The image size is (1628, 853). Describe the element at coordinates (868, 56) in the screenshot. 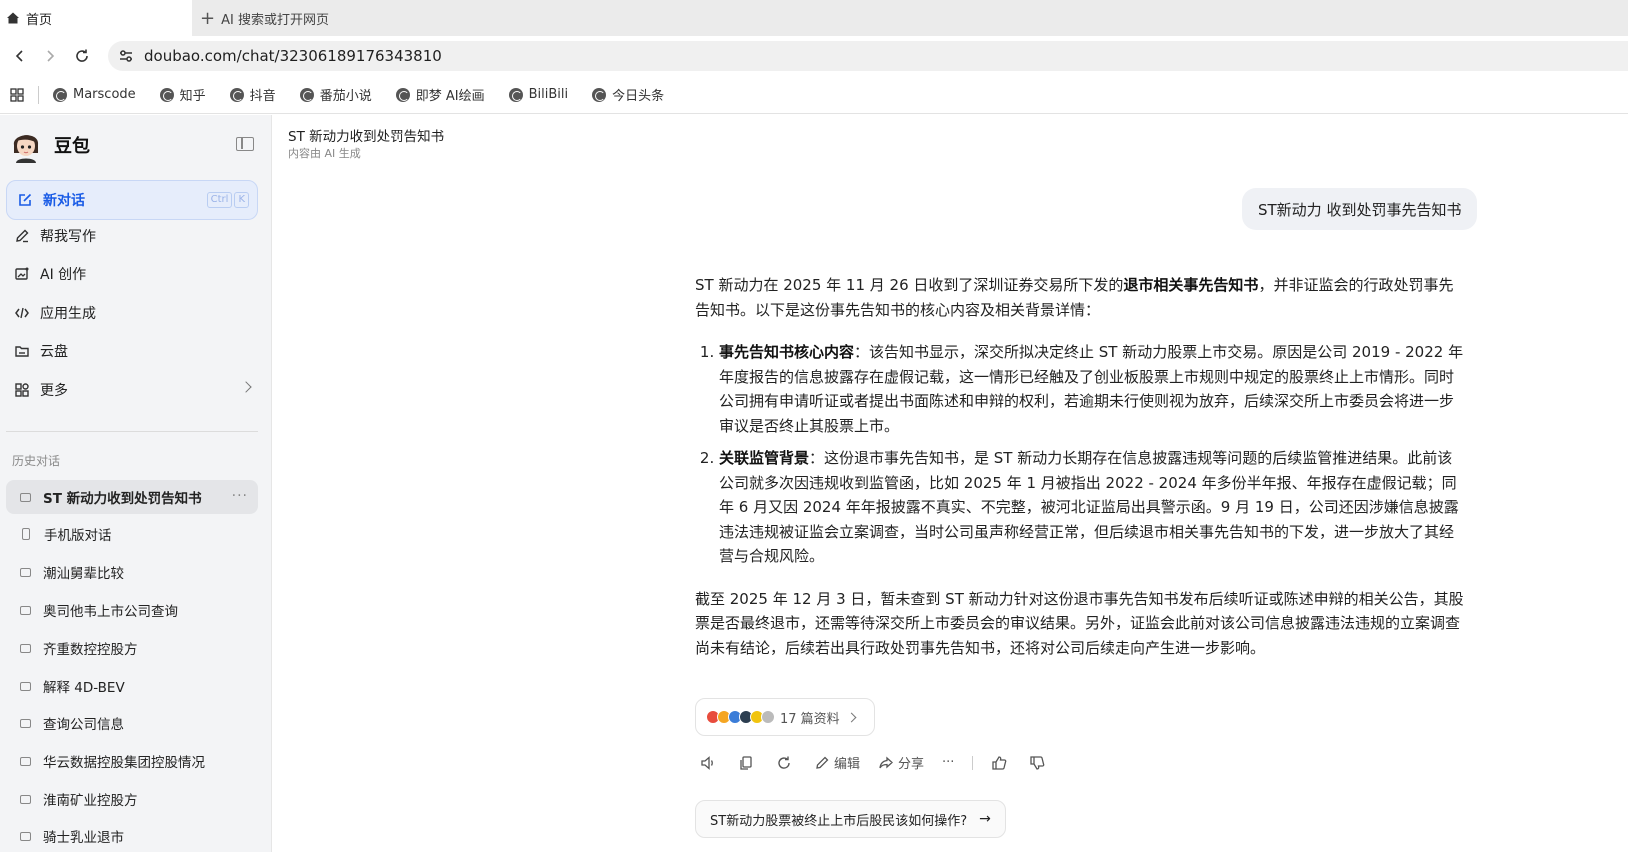

I see `address-bar: doubao.com/chat/32306189176343810` at that location.